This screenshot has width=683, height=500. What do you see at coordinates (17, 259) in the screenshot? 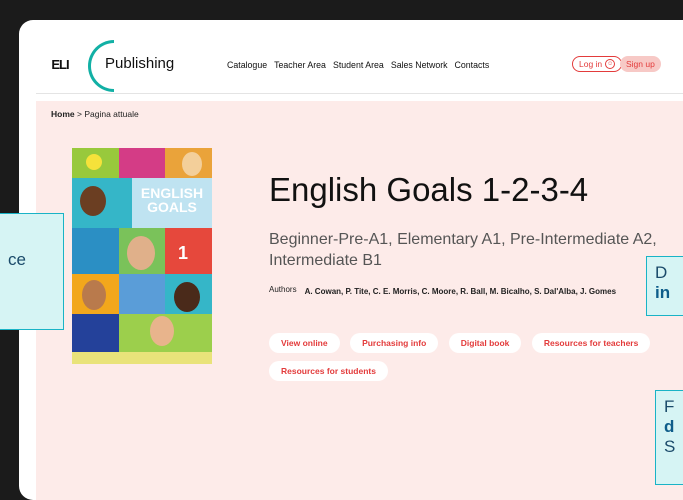
I see `callout-left-text: ce` at bounding box center [17, 259].